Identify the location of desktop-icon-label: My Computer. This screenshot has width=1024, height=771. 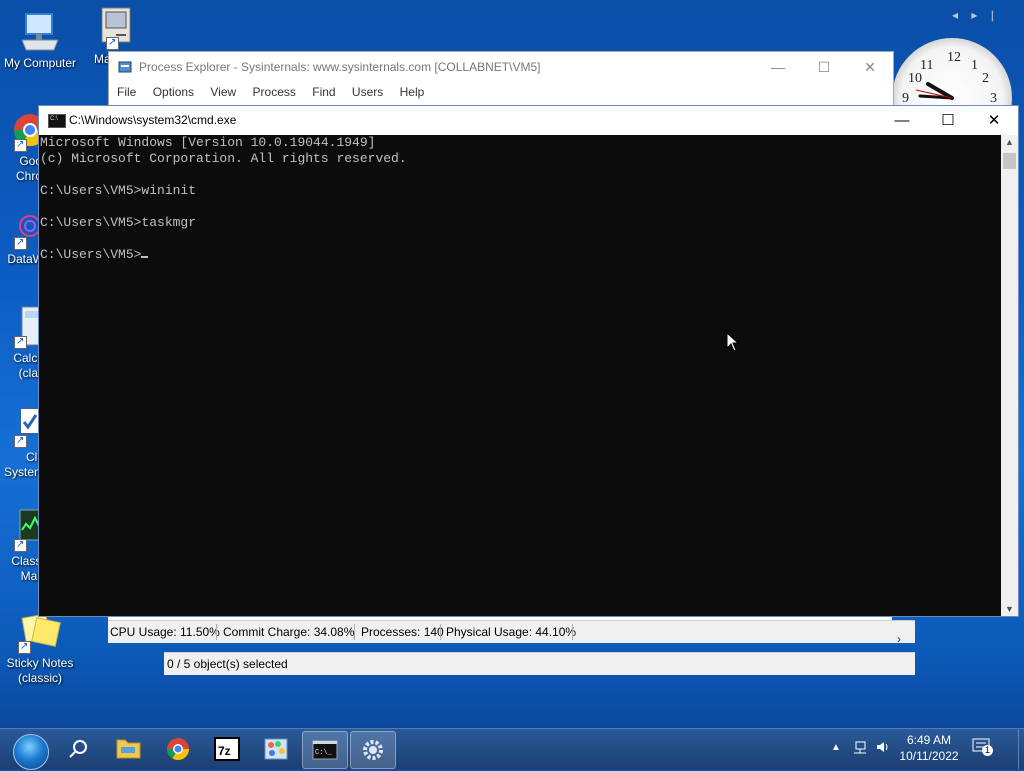
(40, 63).